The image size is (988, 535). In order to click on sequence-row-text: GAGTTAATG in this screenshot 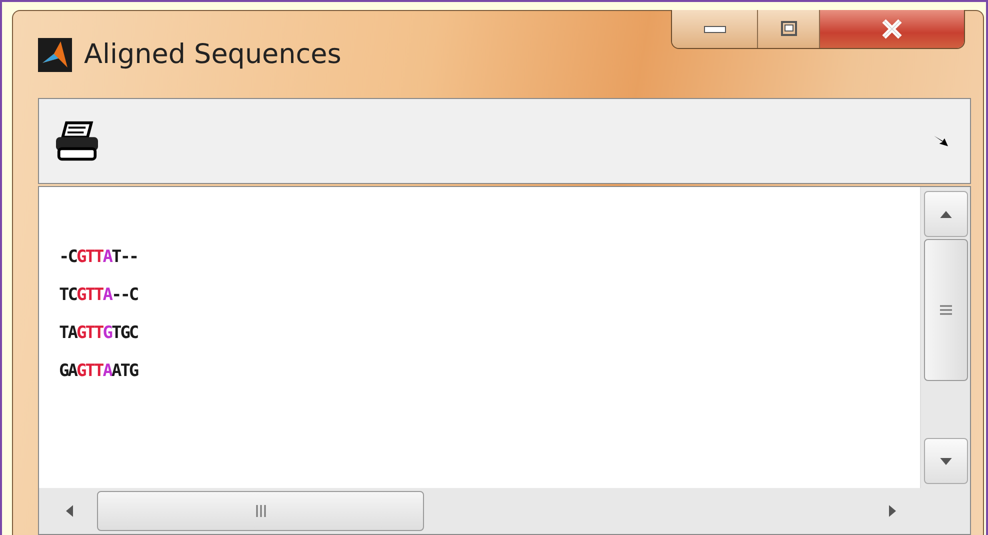, I will do `click(98, 371)`.